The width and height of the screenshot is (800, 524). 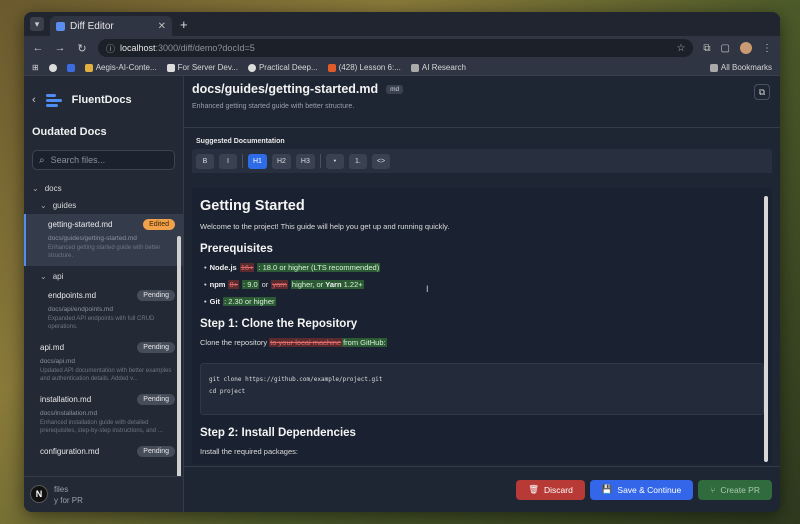 I want to click on file-path: docs/api.md, so click(x=58, y=361).